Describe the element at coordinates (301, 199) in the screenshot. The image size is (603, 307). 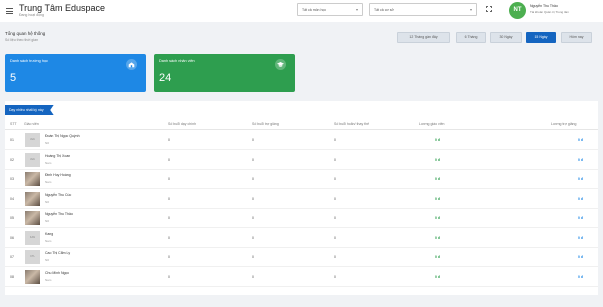
I see `table-row: 04 Nguyễn Thu Cúc Nữ 0 0 0 0 đ 0 đ` at that location.